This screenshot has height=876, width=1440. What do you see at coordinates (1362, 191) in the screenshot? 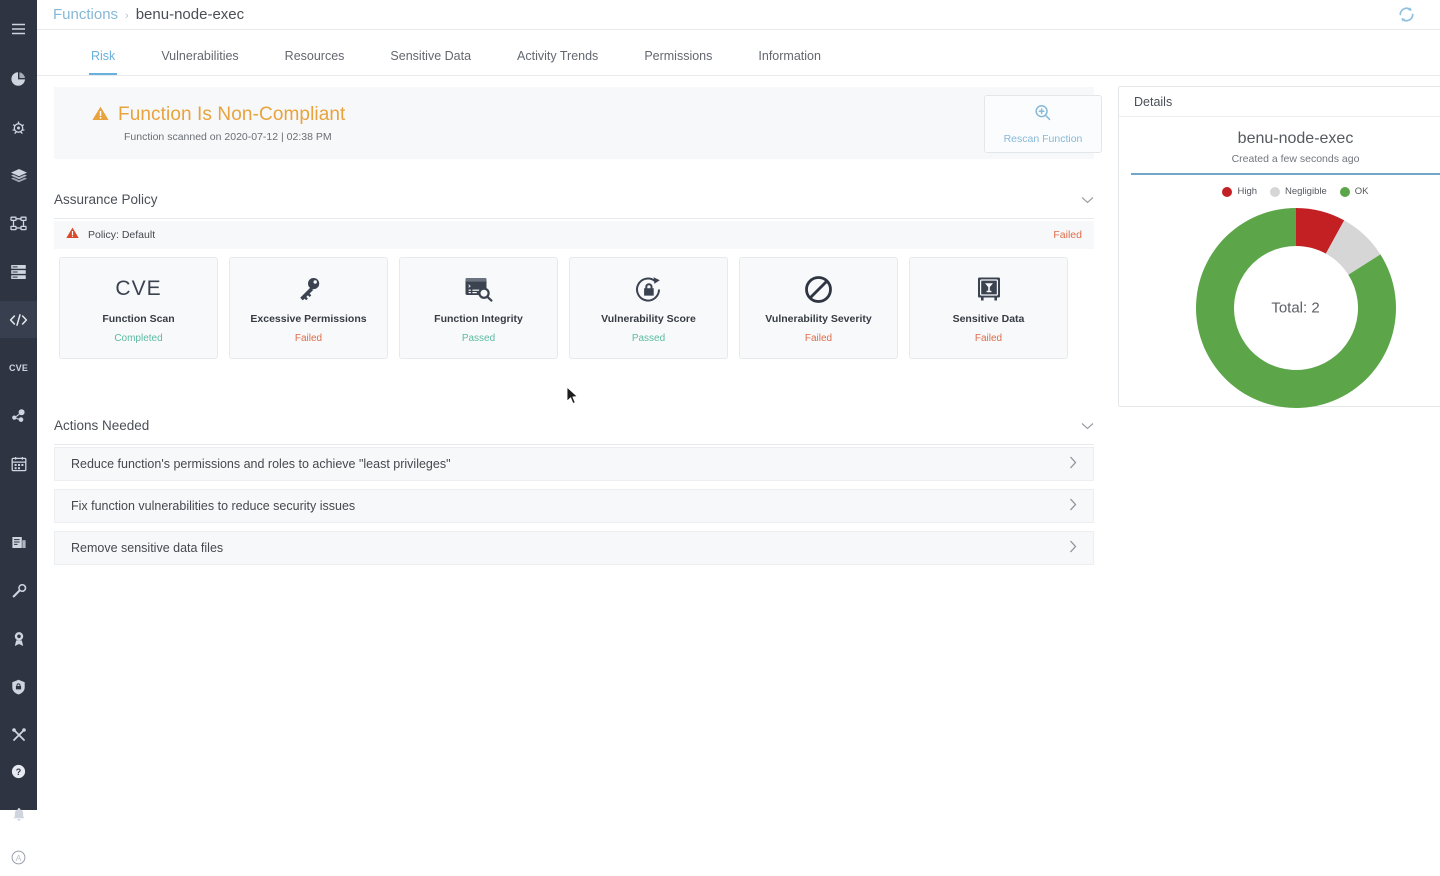
I see `legend-label-ok: OK` at bounding box center [1362, 191].